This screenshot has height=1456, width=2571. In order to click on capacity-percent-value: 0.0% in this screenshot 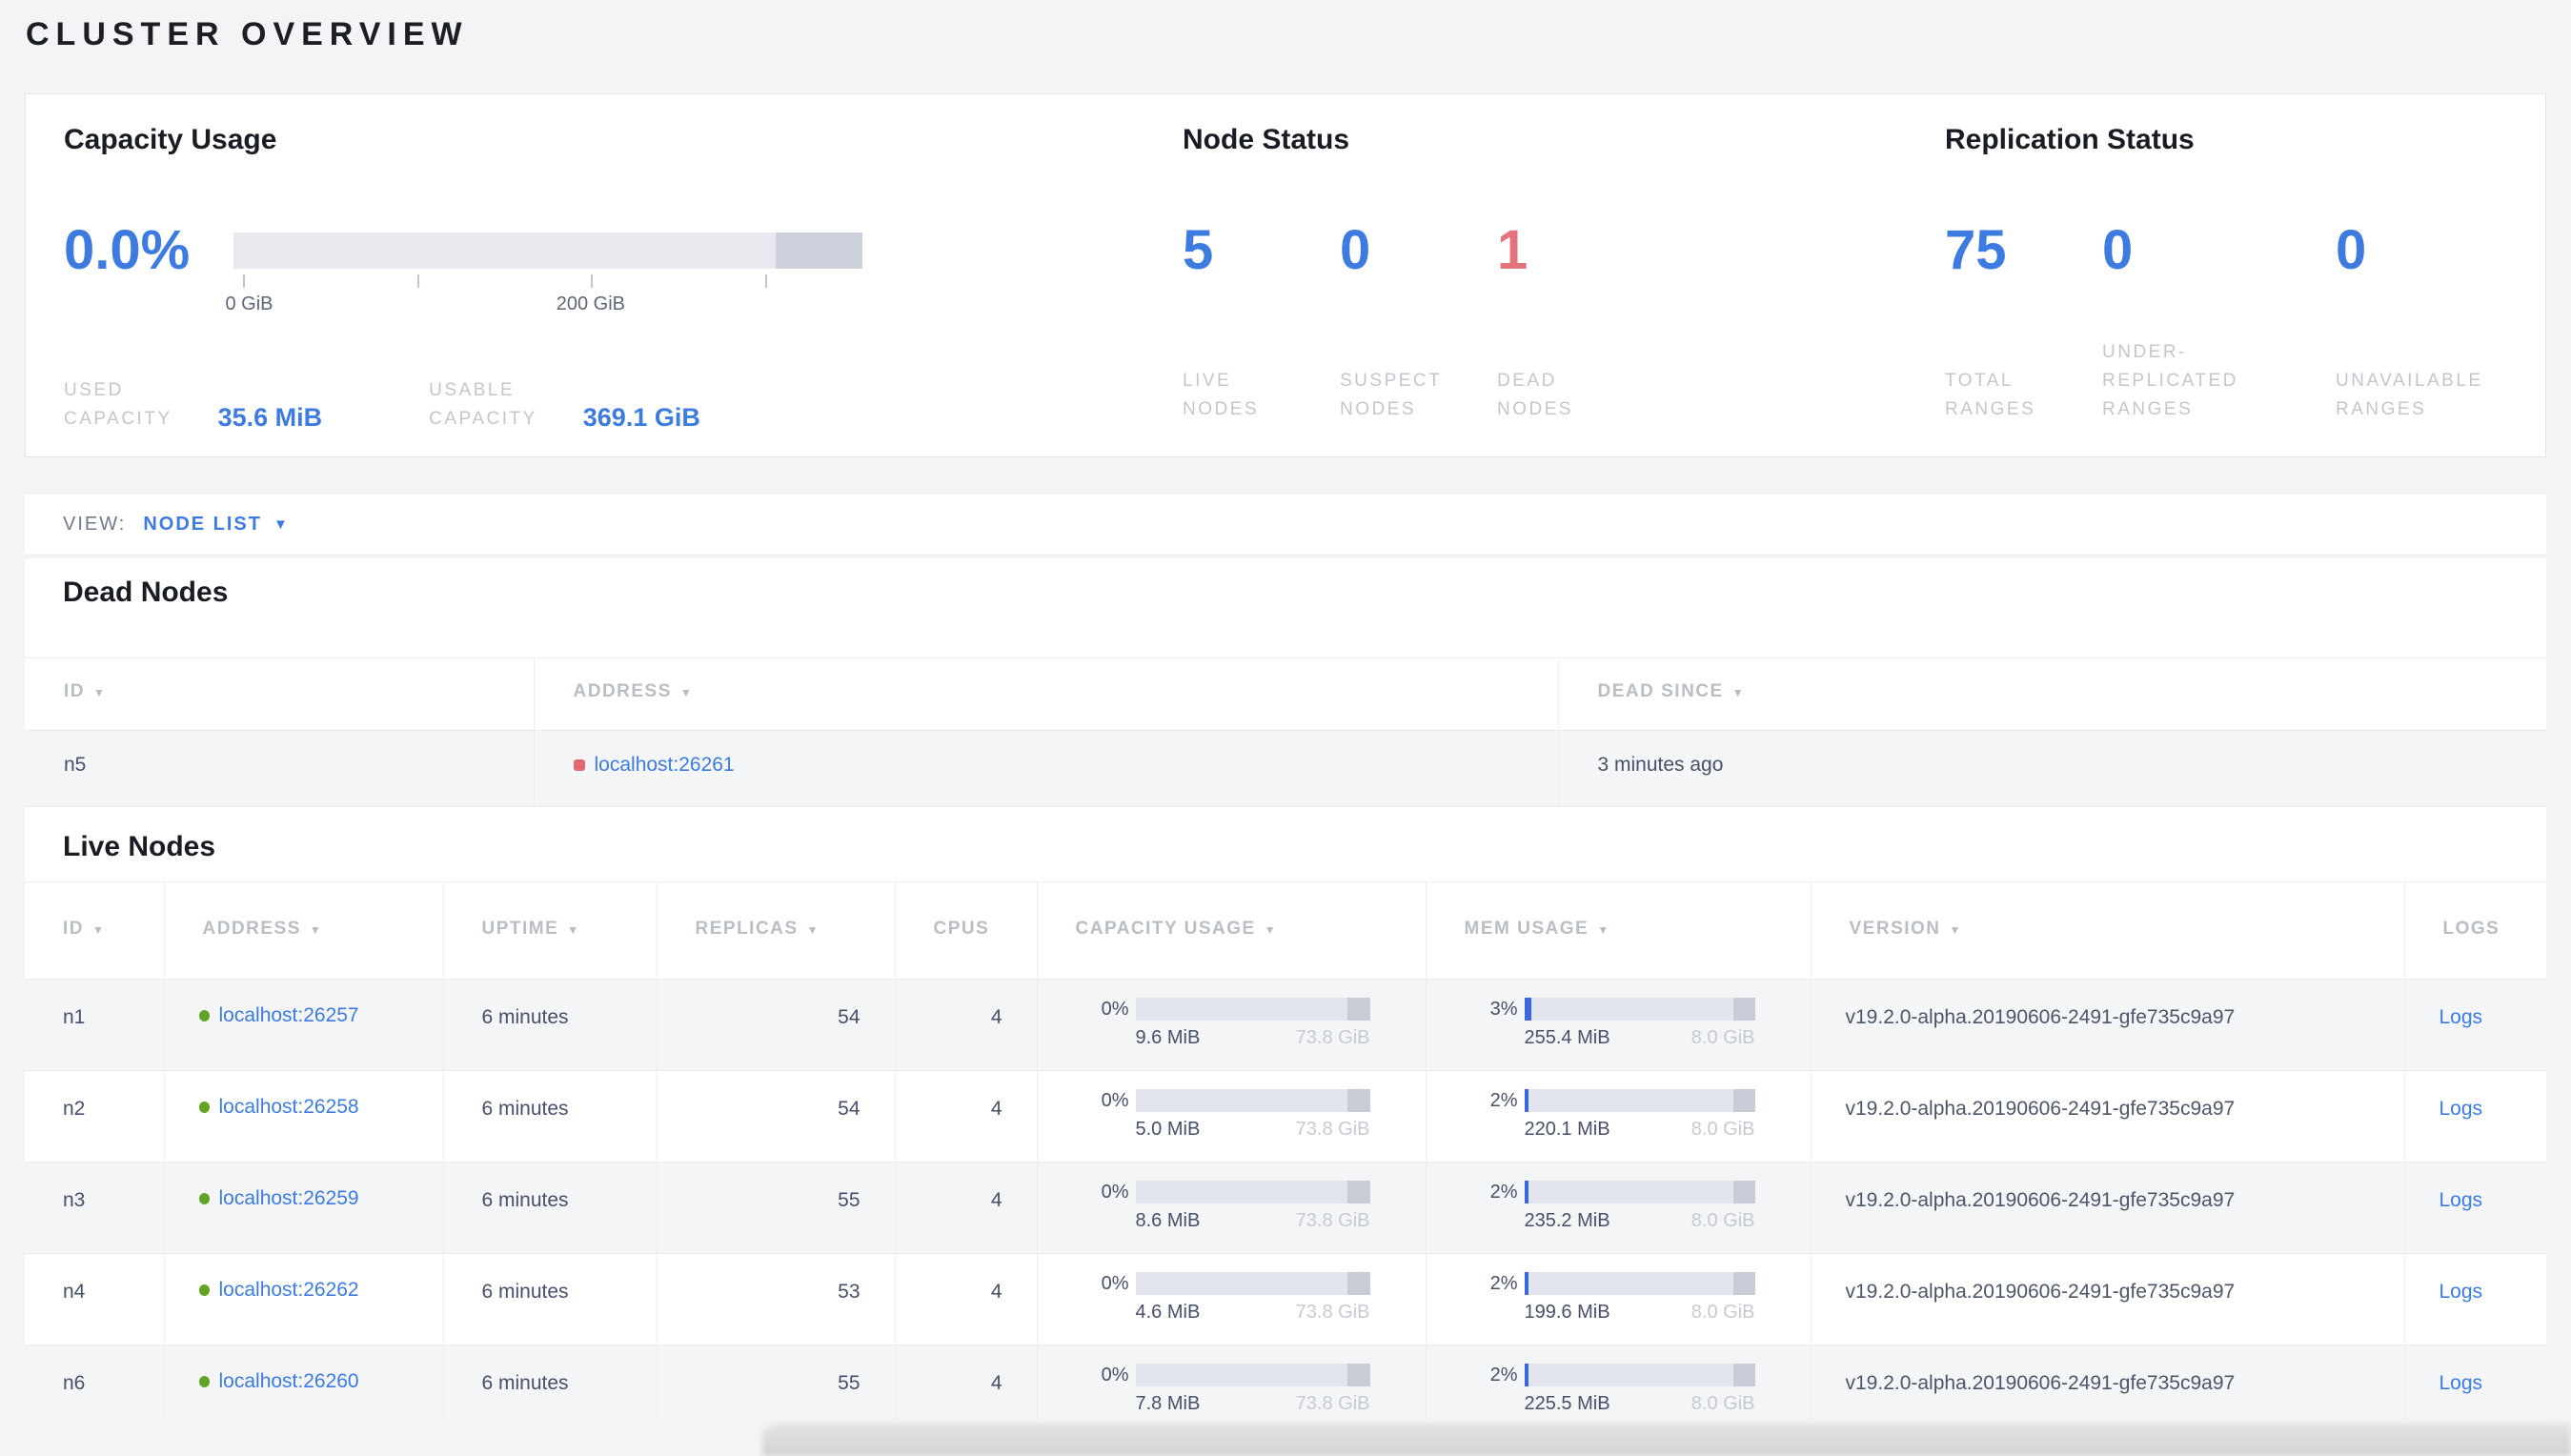, I will do `click(127, 250)`.